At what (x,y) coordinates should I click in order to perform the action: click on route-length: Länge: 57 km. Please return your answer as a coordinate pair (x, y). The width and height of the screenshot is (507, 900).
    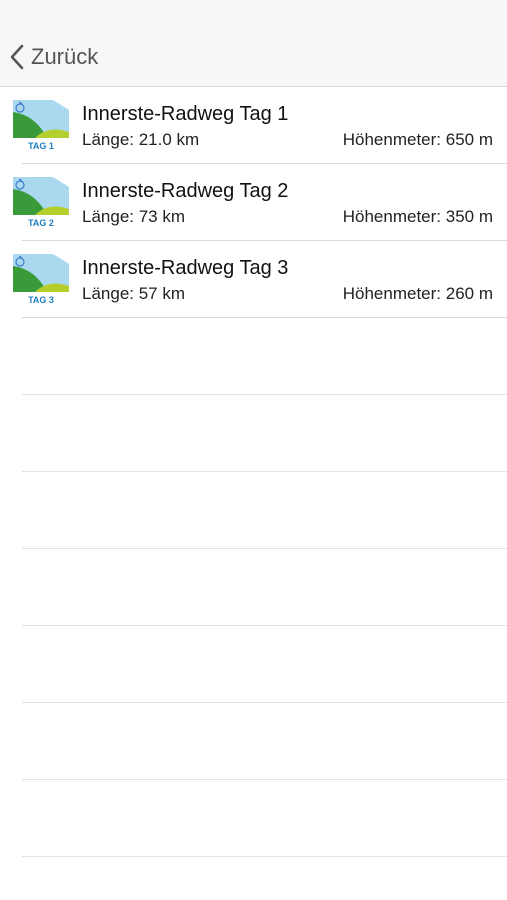
    Looking at the image, I should click on (134, 293).